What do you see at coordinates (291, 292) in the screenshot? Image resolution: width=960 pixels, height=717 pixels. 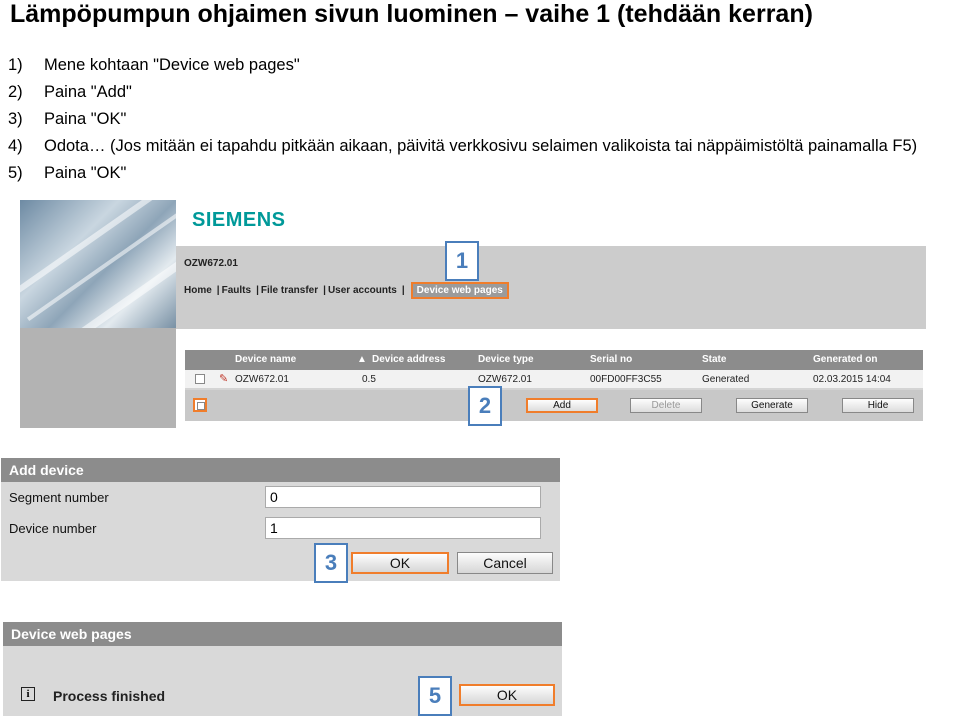 I see `nav-file-transfer: File transfer` at bounding box center [291, 292].